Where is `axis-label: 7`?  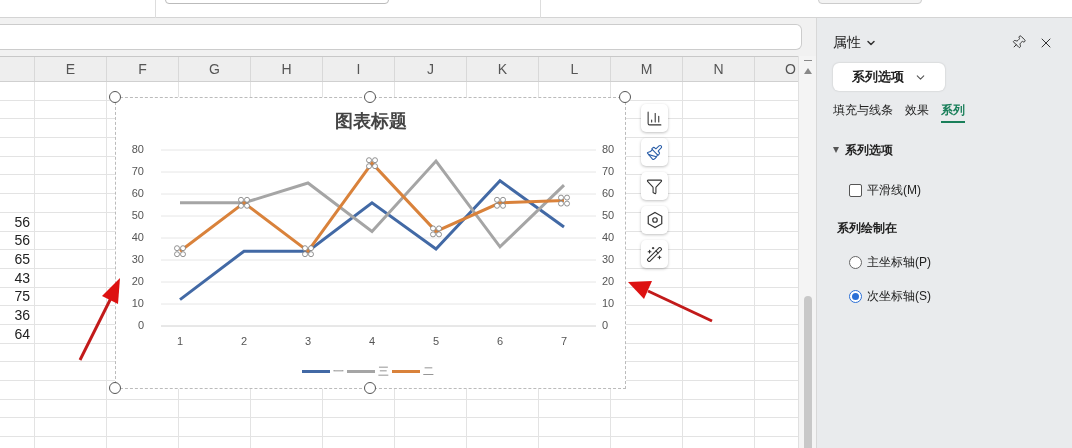 axis-label: 7 is located at coordinates (564, 341).